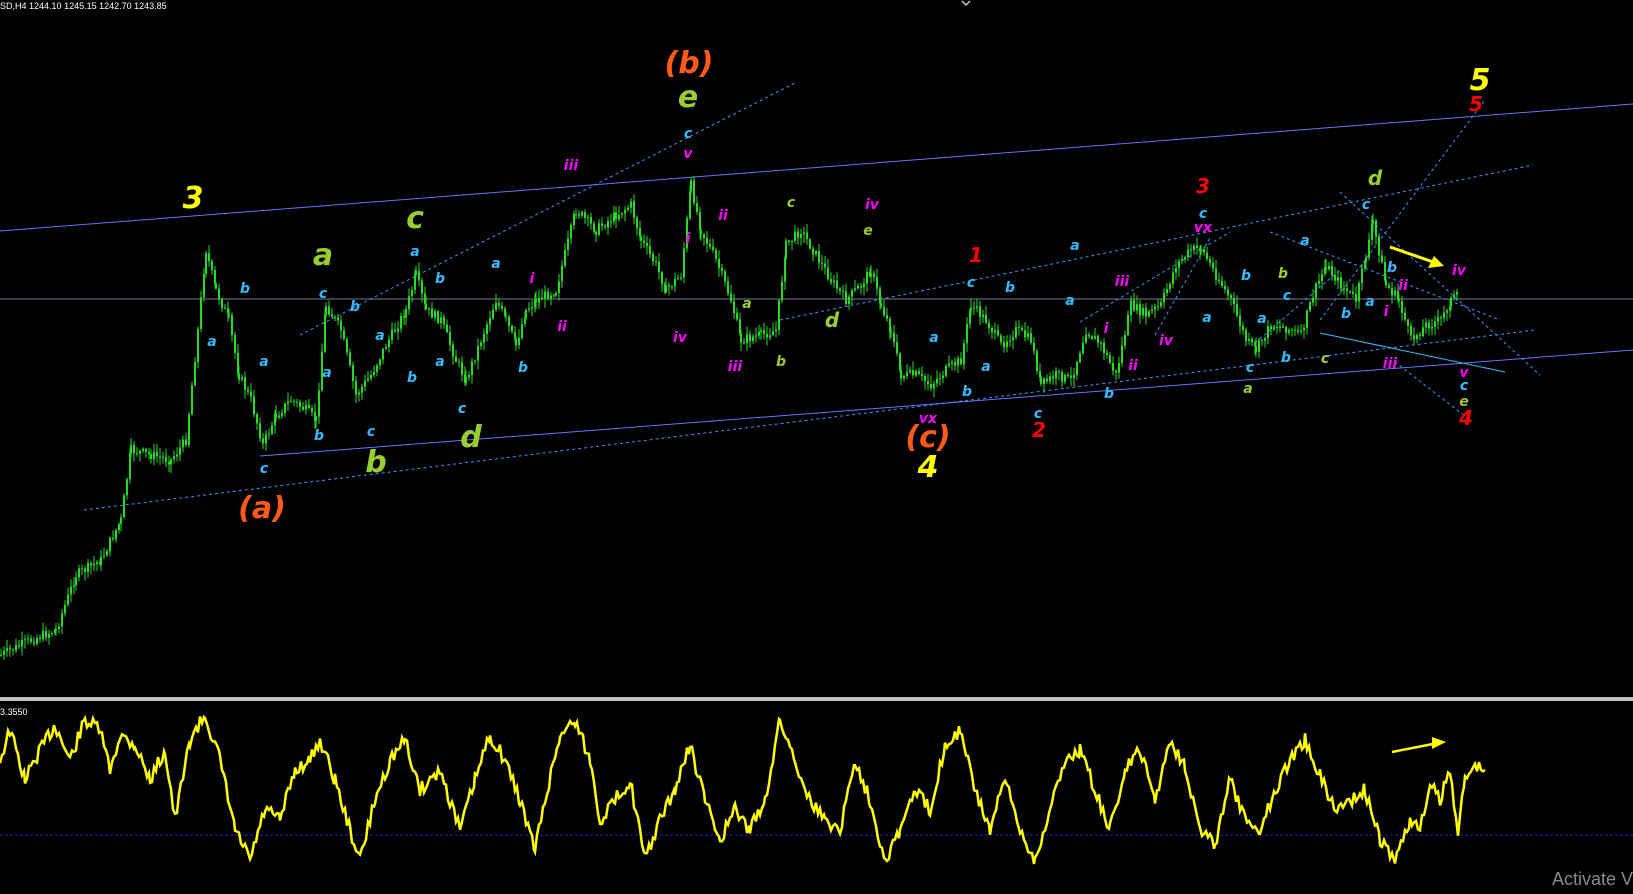 This screenshot has width=1633, height=894. Describe the element at coordinates (98, 6) in the screenshot. I see `ohlc-label: 1244.10 1245.15 1242.70 1243.85` at that location.